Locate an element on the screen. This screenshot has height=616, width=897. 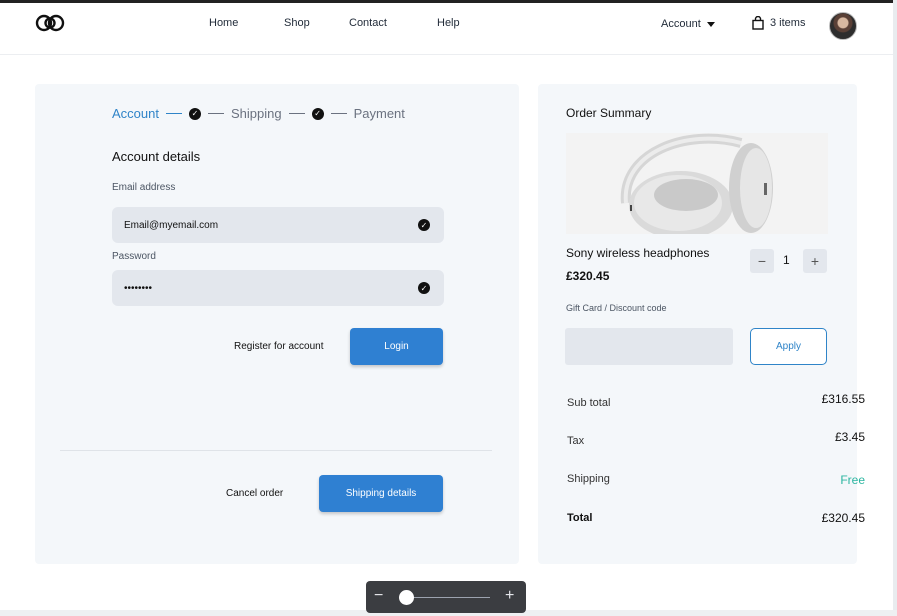
quantity-value: 1 is located at coordinates (786, 260).